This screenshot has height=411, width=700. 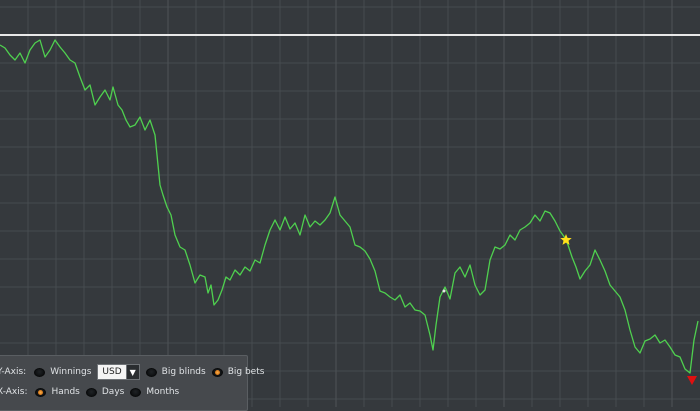 I want to click on radio-big-bets, so click(x=217, y=372).